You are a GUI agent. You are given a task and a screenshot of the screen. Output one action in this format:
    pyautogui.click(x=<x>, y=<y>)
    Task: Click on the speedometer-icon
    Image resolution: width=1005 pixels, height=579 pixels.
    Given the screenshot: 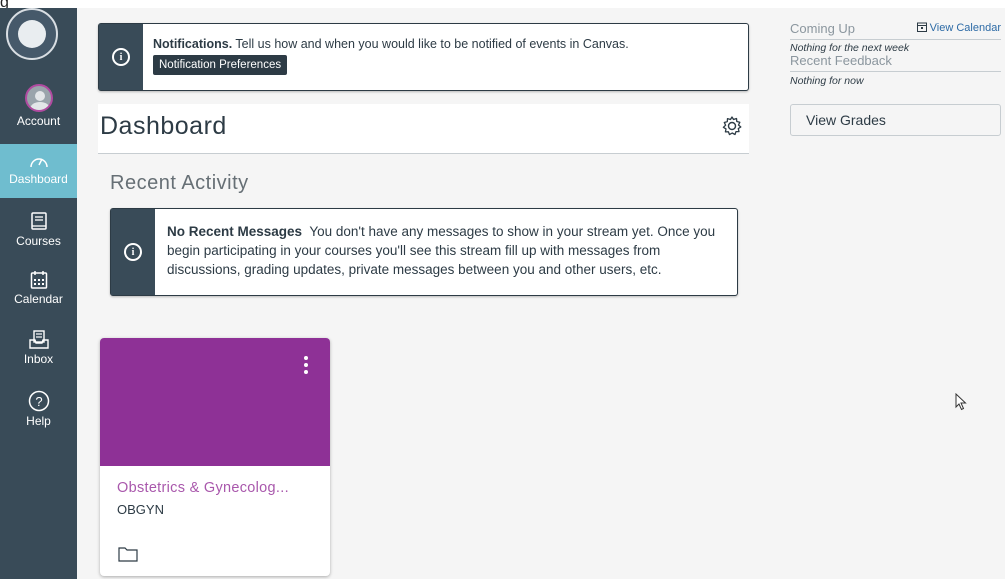 What is the action you would take?
    pyautogui.click(x=38, y=163)
    